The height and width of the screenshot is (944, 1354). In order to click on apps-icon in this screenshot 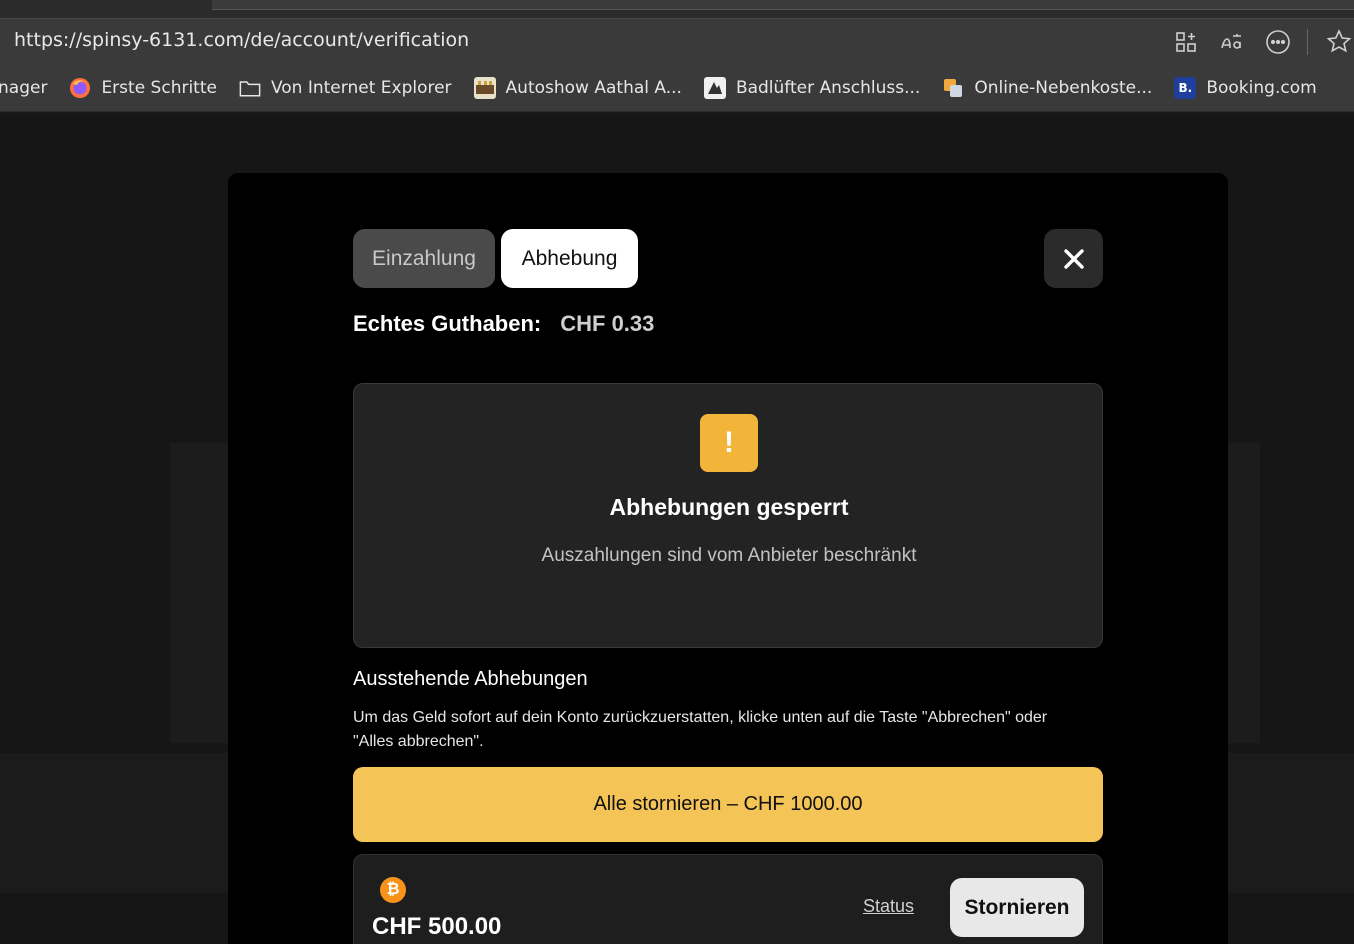, I will do `click(1186, 42)`.